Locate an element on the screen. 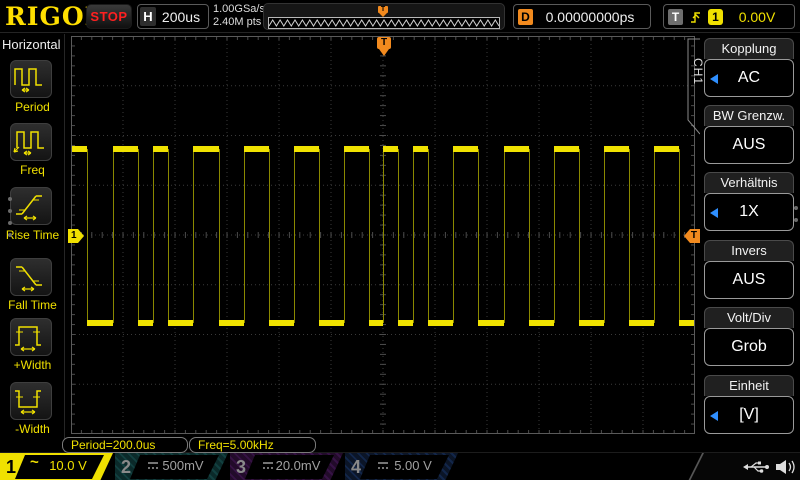 The height and width of the screenshot is (480, 800). period-label: Period is located at coordinates (32, 107).